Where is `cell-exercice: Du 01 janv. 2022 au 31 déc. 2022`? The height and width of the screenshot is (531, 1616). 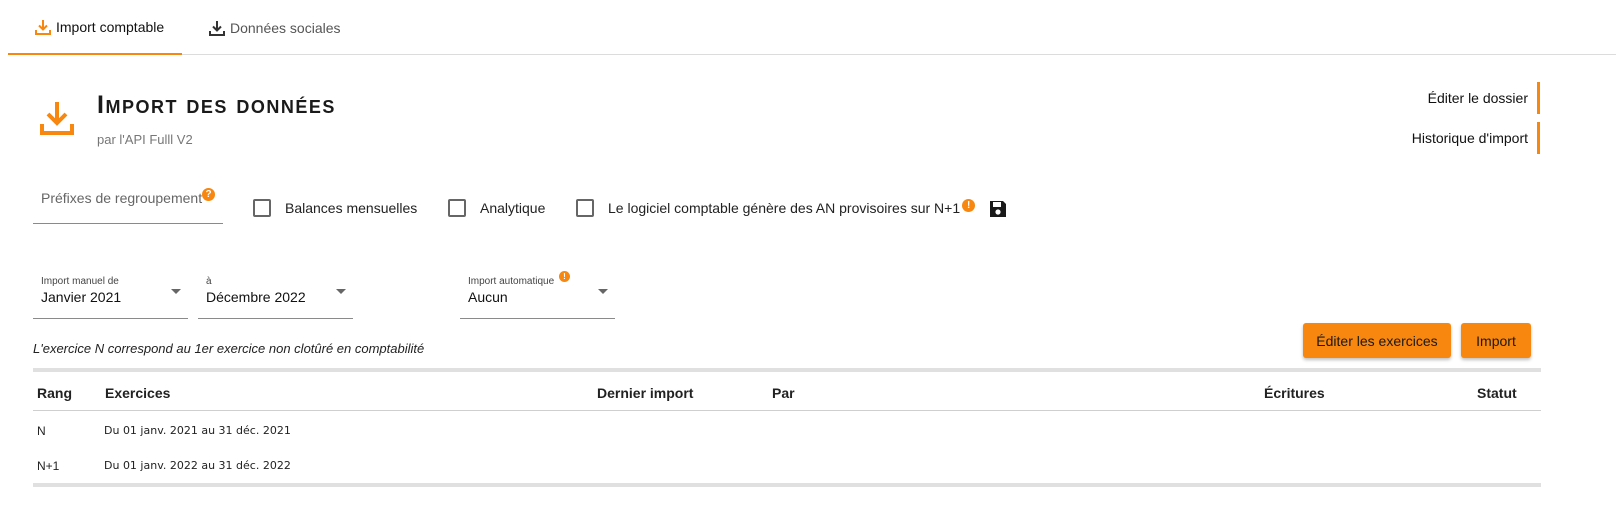 cell-exercice: Du 01 janv. 2022 au 31 déc. 2022 is located at coordinates (197, 465).